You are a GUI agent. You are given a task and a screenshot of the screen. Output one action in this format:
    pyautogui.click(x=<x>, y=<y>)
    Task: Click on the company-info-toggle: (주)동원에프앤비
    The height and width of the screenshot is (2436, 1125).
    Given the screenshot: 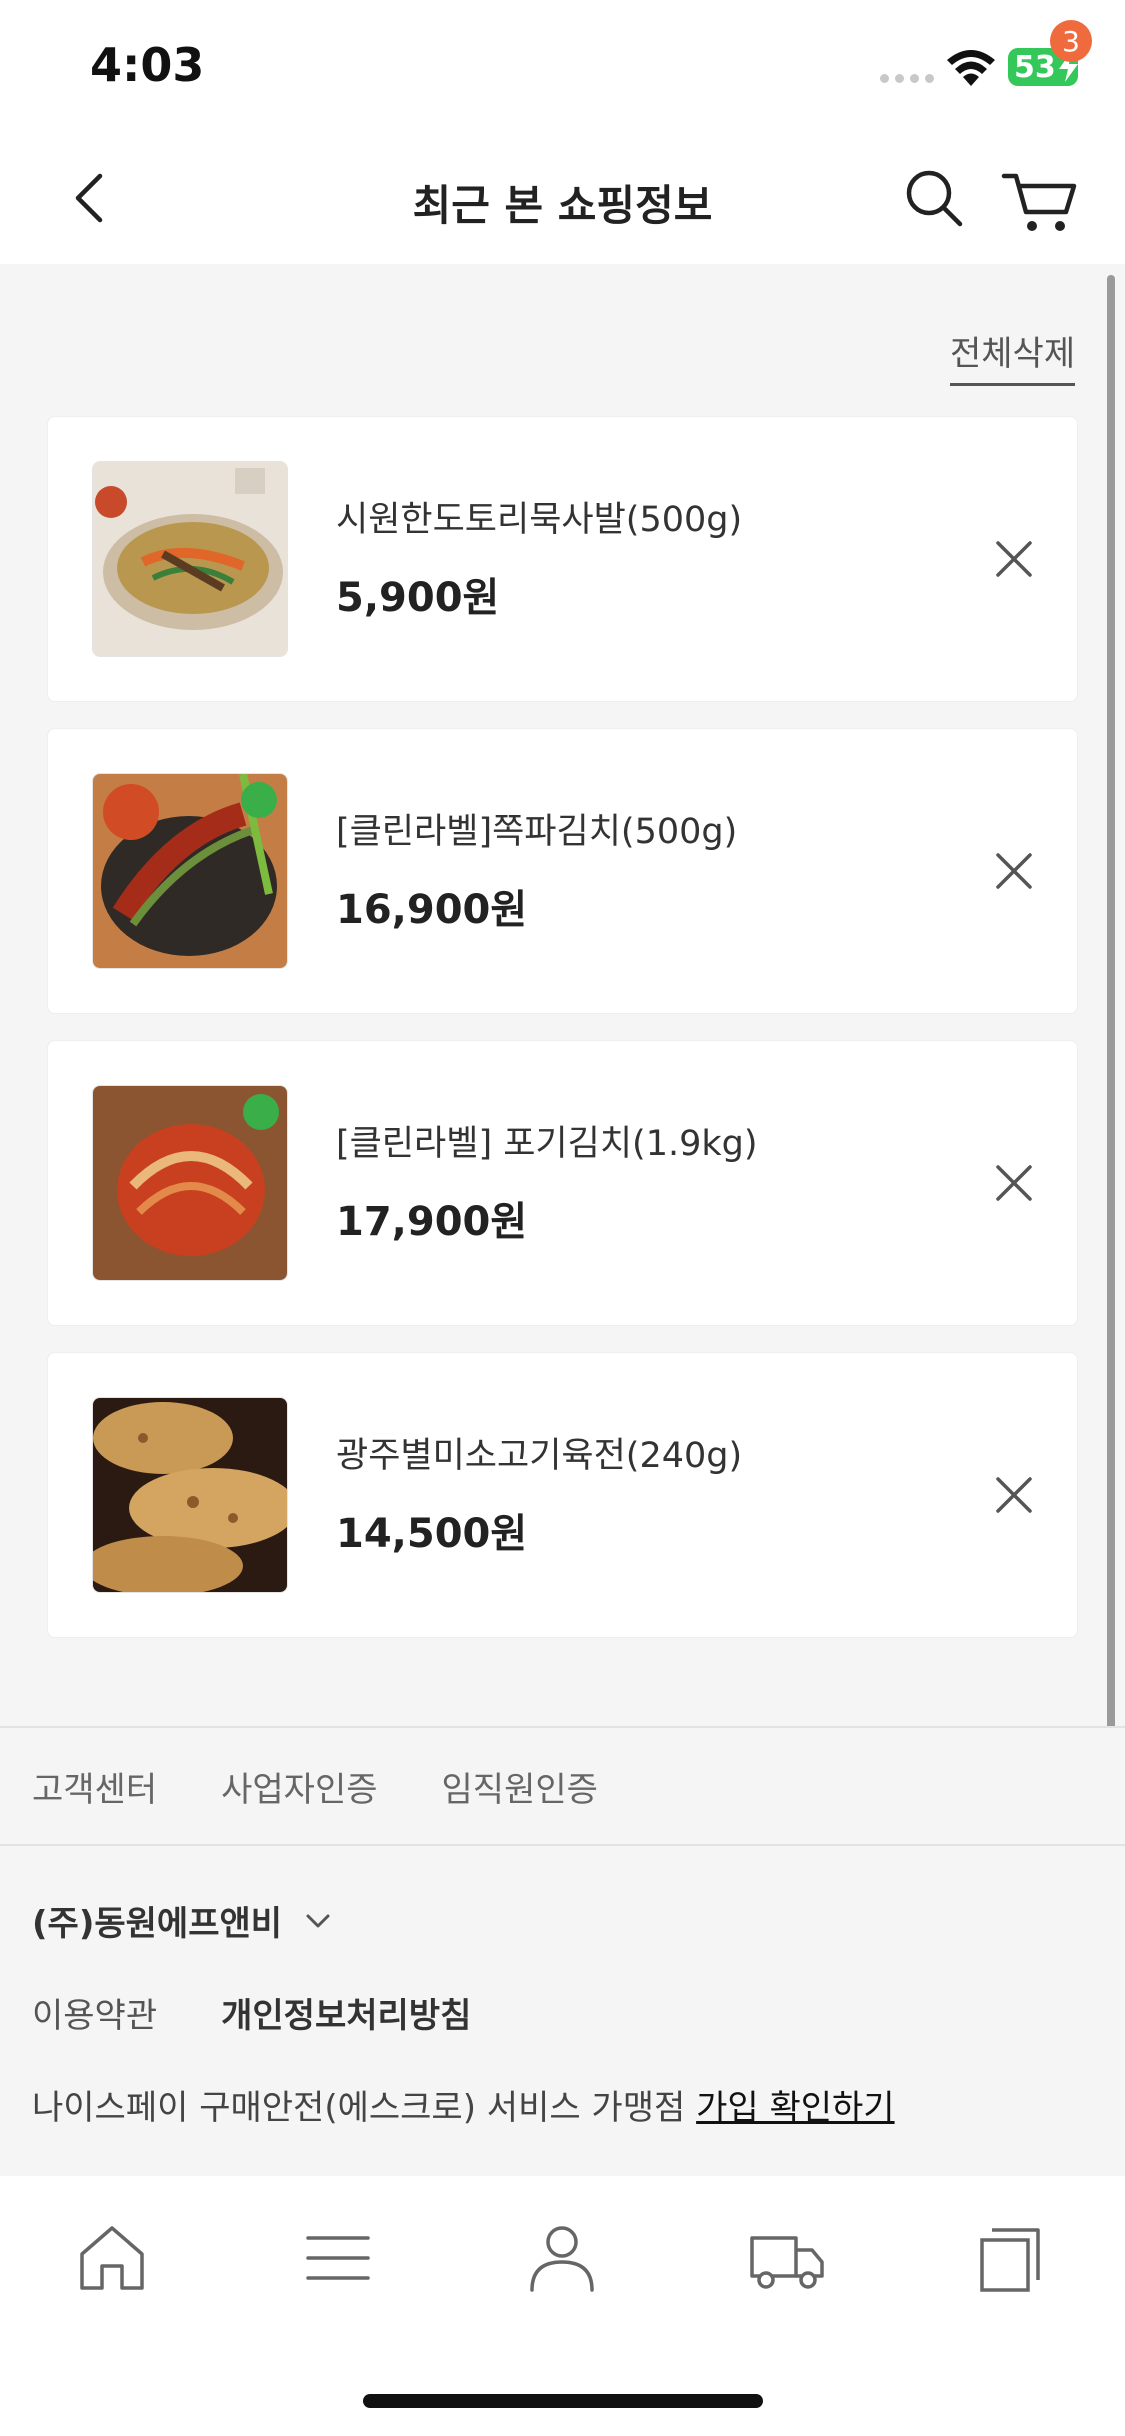 What is the action you would take?
    pyautogui.click(x=183, y=1920)
    